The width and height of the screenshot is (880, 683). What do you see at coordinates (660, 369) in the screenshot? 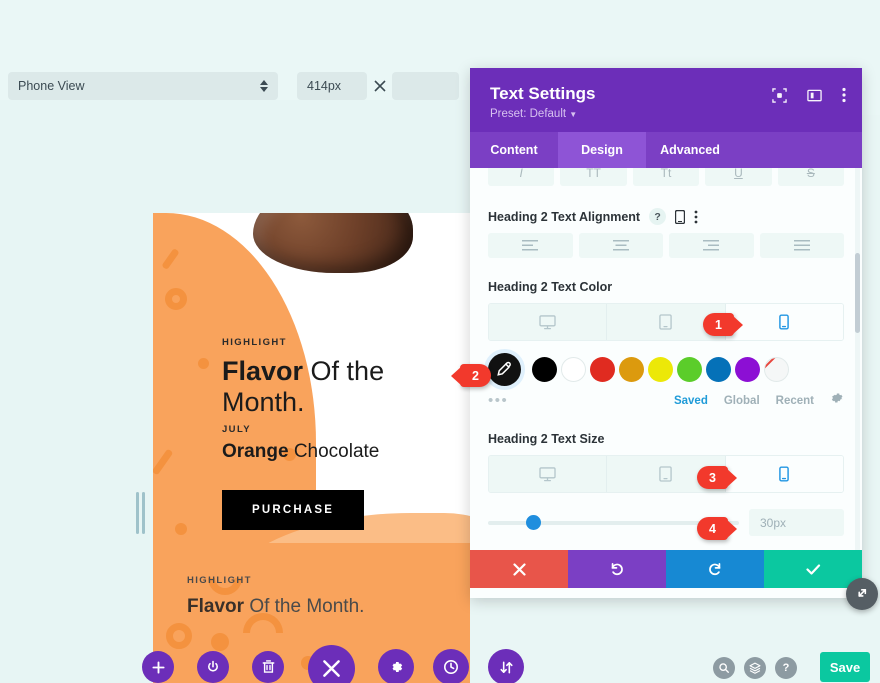
I see `swatch-yellow` at bounding box center [660, 369].